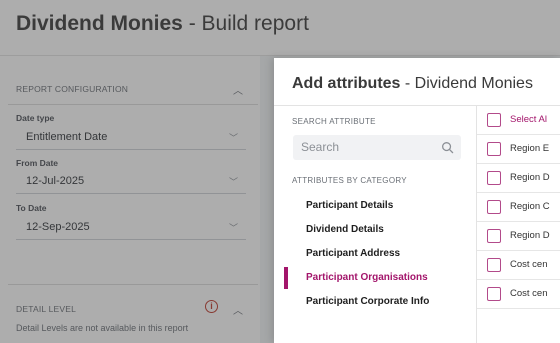  What do you see at coordinates (374, 206) in the screenshot?
I see `category-participant-details: Participant Details` at bounding box center [374, 206].